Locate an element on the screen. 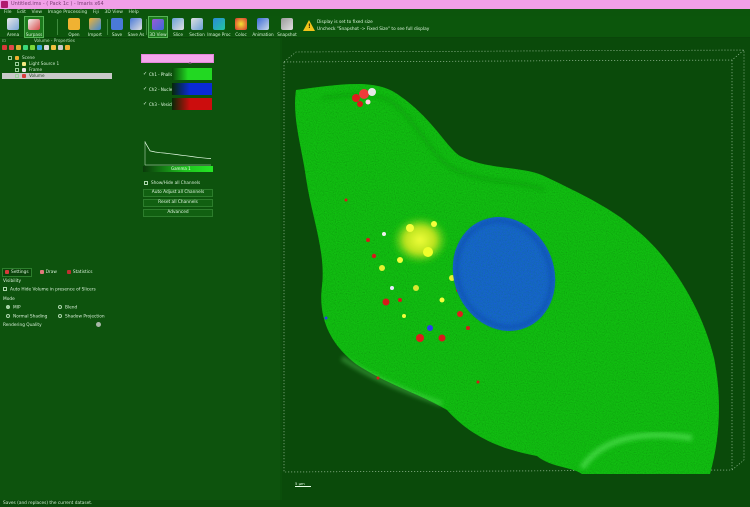 Image resolution: width=750 pixels, height=507 pixels. rendering-quality-slider is located at coordinates (98, 324).